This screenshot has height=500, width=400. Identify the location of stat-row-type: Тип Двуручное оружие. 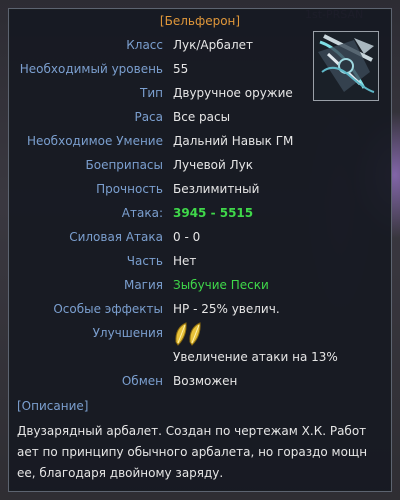
(201, 94).